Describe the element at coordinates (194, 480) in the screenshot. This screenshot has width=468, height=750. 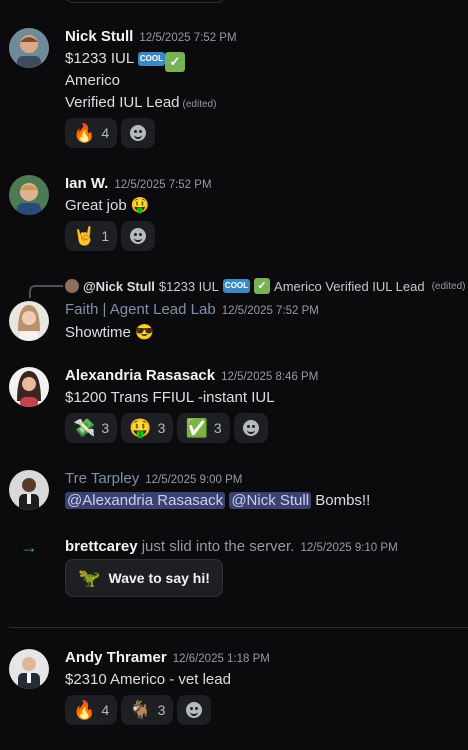
I see `timestamp: 12/5/2025 9:00 PM` at that location.